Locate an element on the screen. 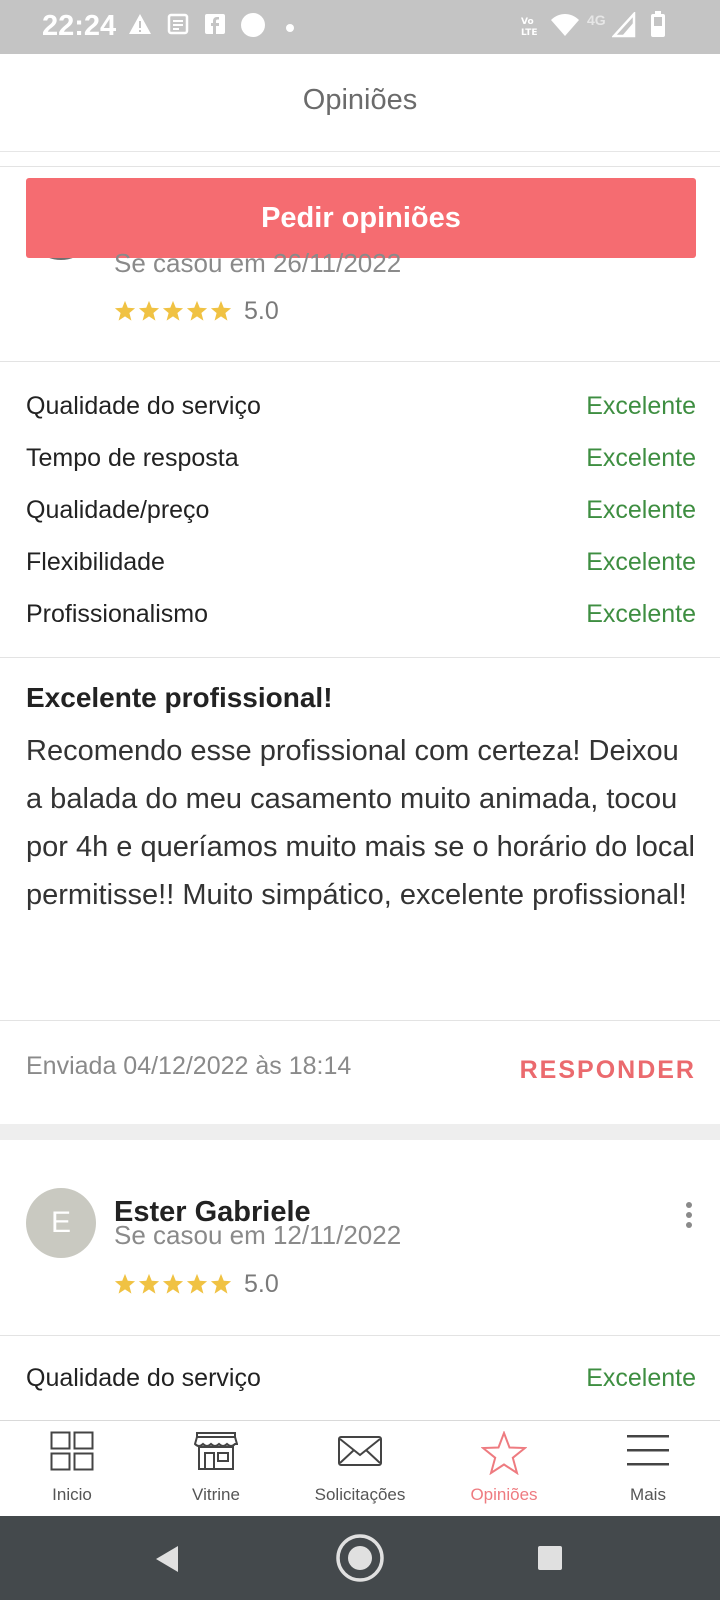  reply-button: RESPONDER is located at coordinates (608, 1070).